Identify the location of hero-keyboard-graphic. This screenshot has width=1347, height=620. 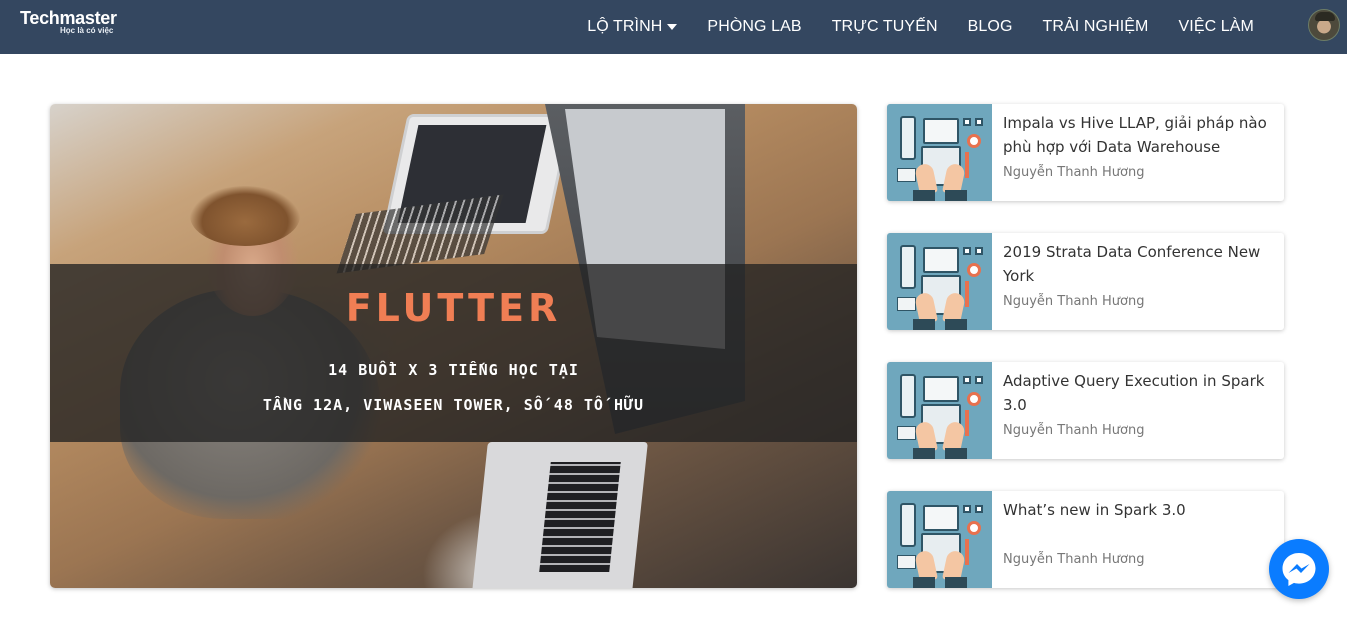
(420, 234).